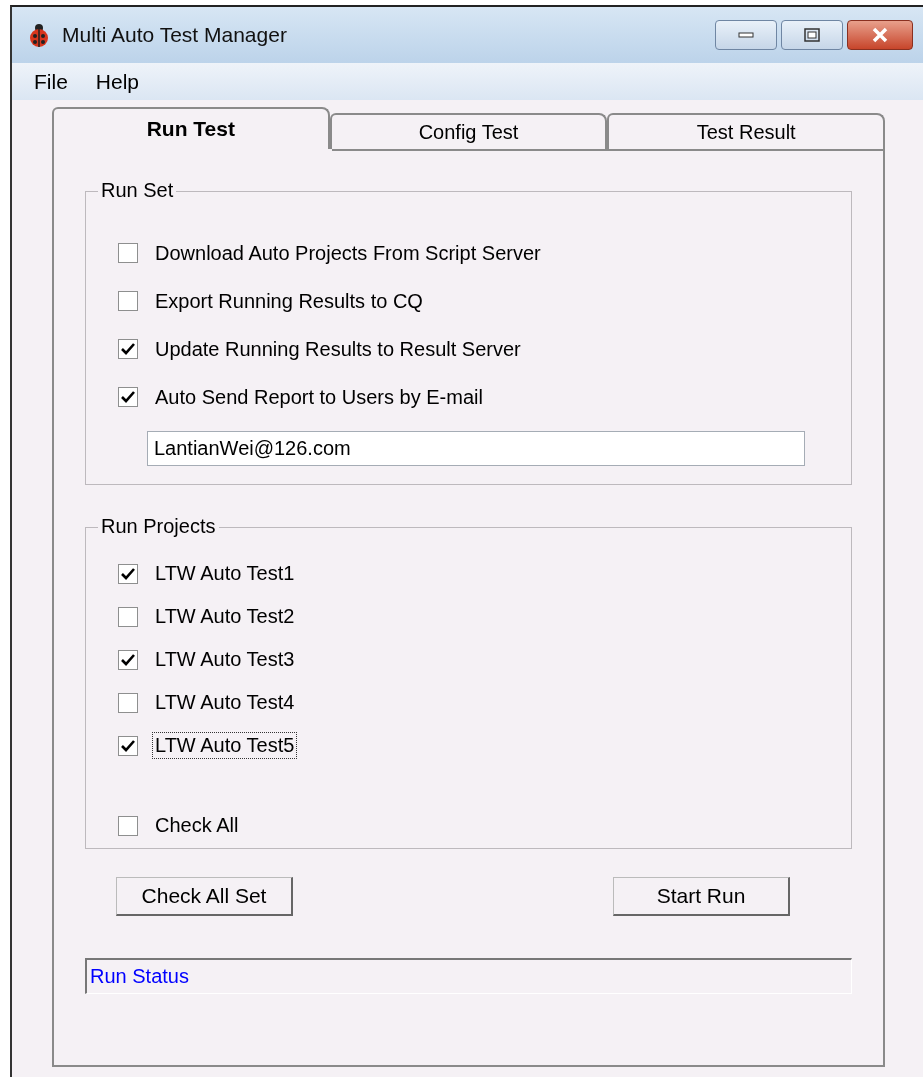 The image size is (923, 1077). I want to click on tab: Test Result, so click(746, 131).